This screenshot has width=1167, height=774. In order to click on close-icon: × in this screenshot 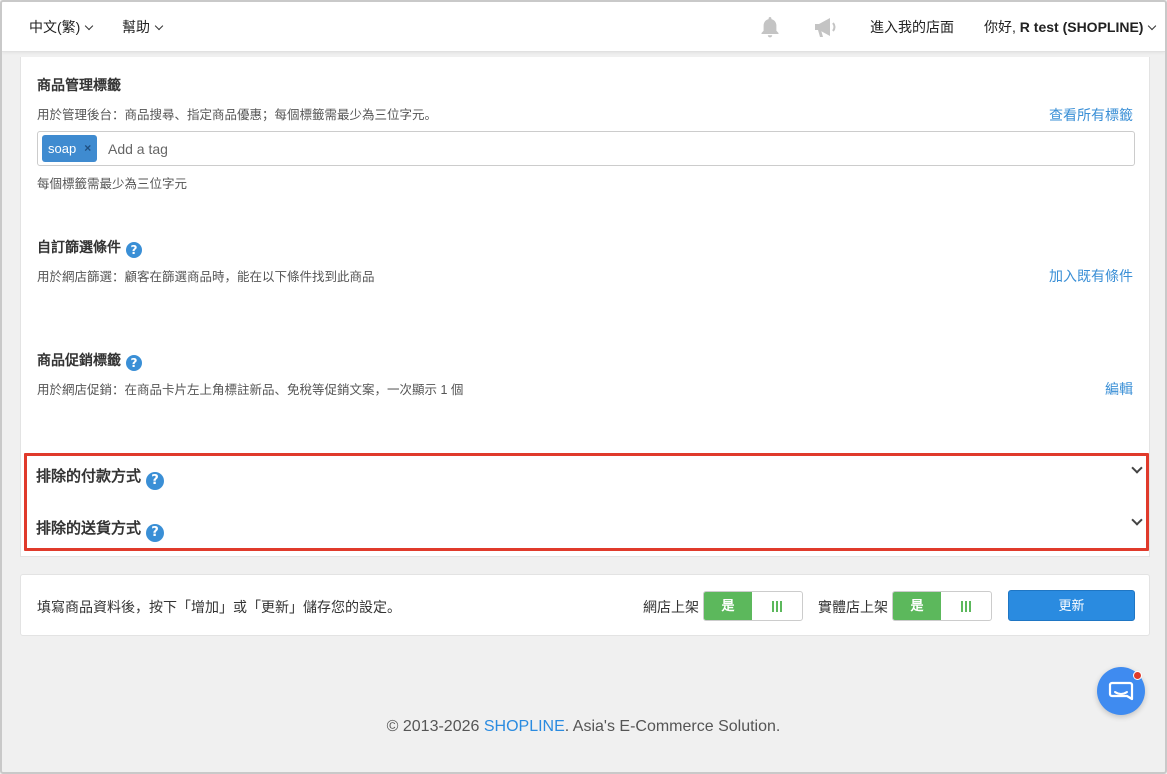, I will do `click(87, 148)`.